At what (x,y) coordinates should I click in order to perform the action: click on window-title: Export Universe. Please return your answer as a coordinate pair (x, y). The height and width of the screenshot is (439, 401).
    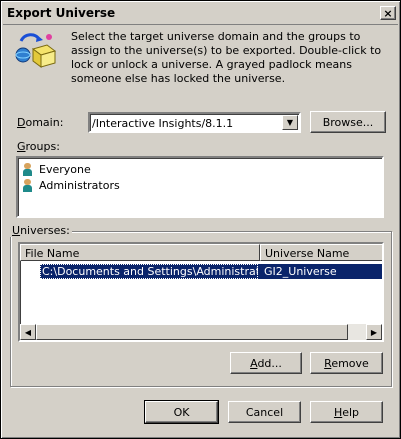
    Looking at the image, I should click on (61, 13).